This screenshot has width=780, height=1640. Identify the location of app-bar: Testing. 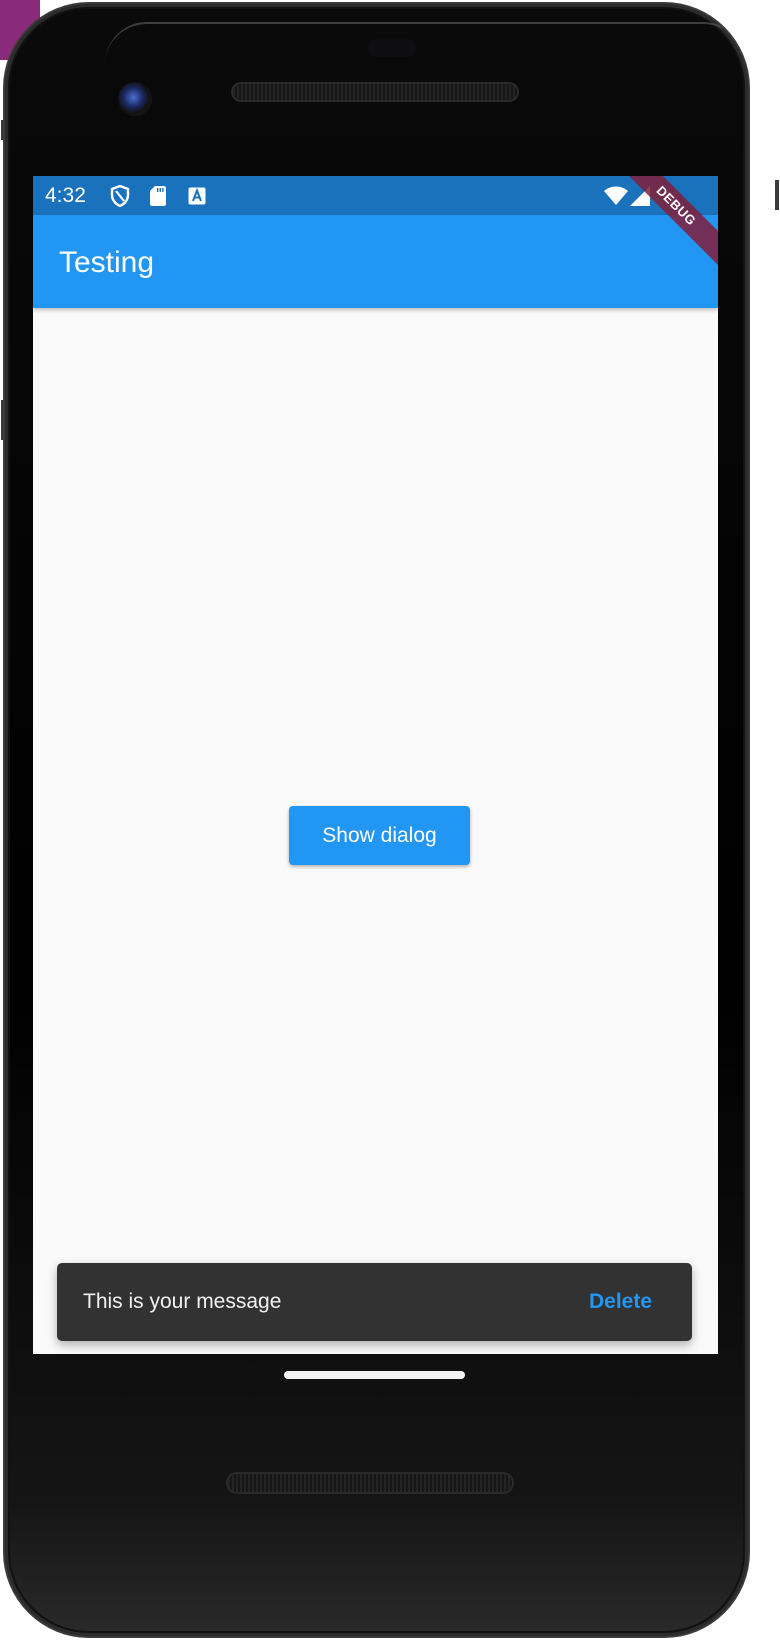
(375, 261).